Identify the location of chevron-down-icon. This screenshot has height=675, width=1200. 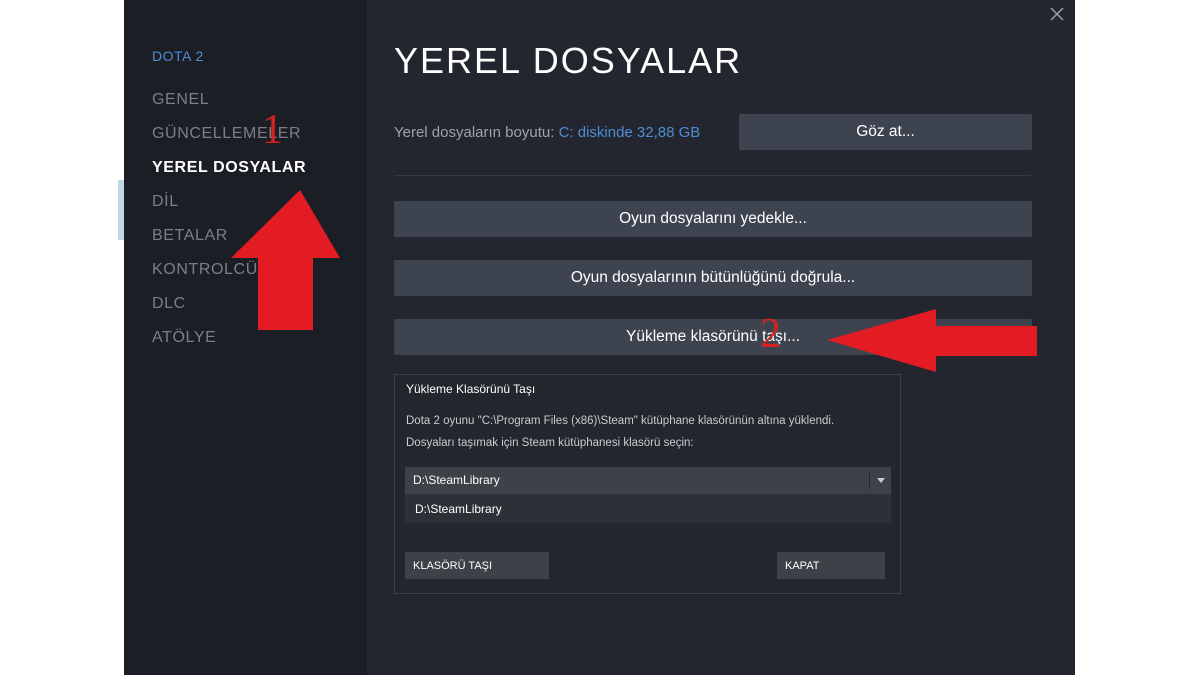
(881, 480).